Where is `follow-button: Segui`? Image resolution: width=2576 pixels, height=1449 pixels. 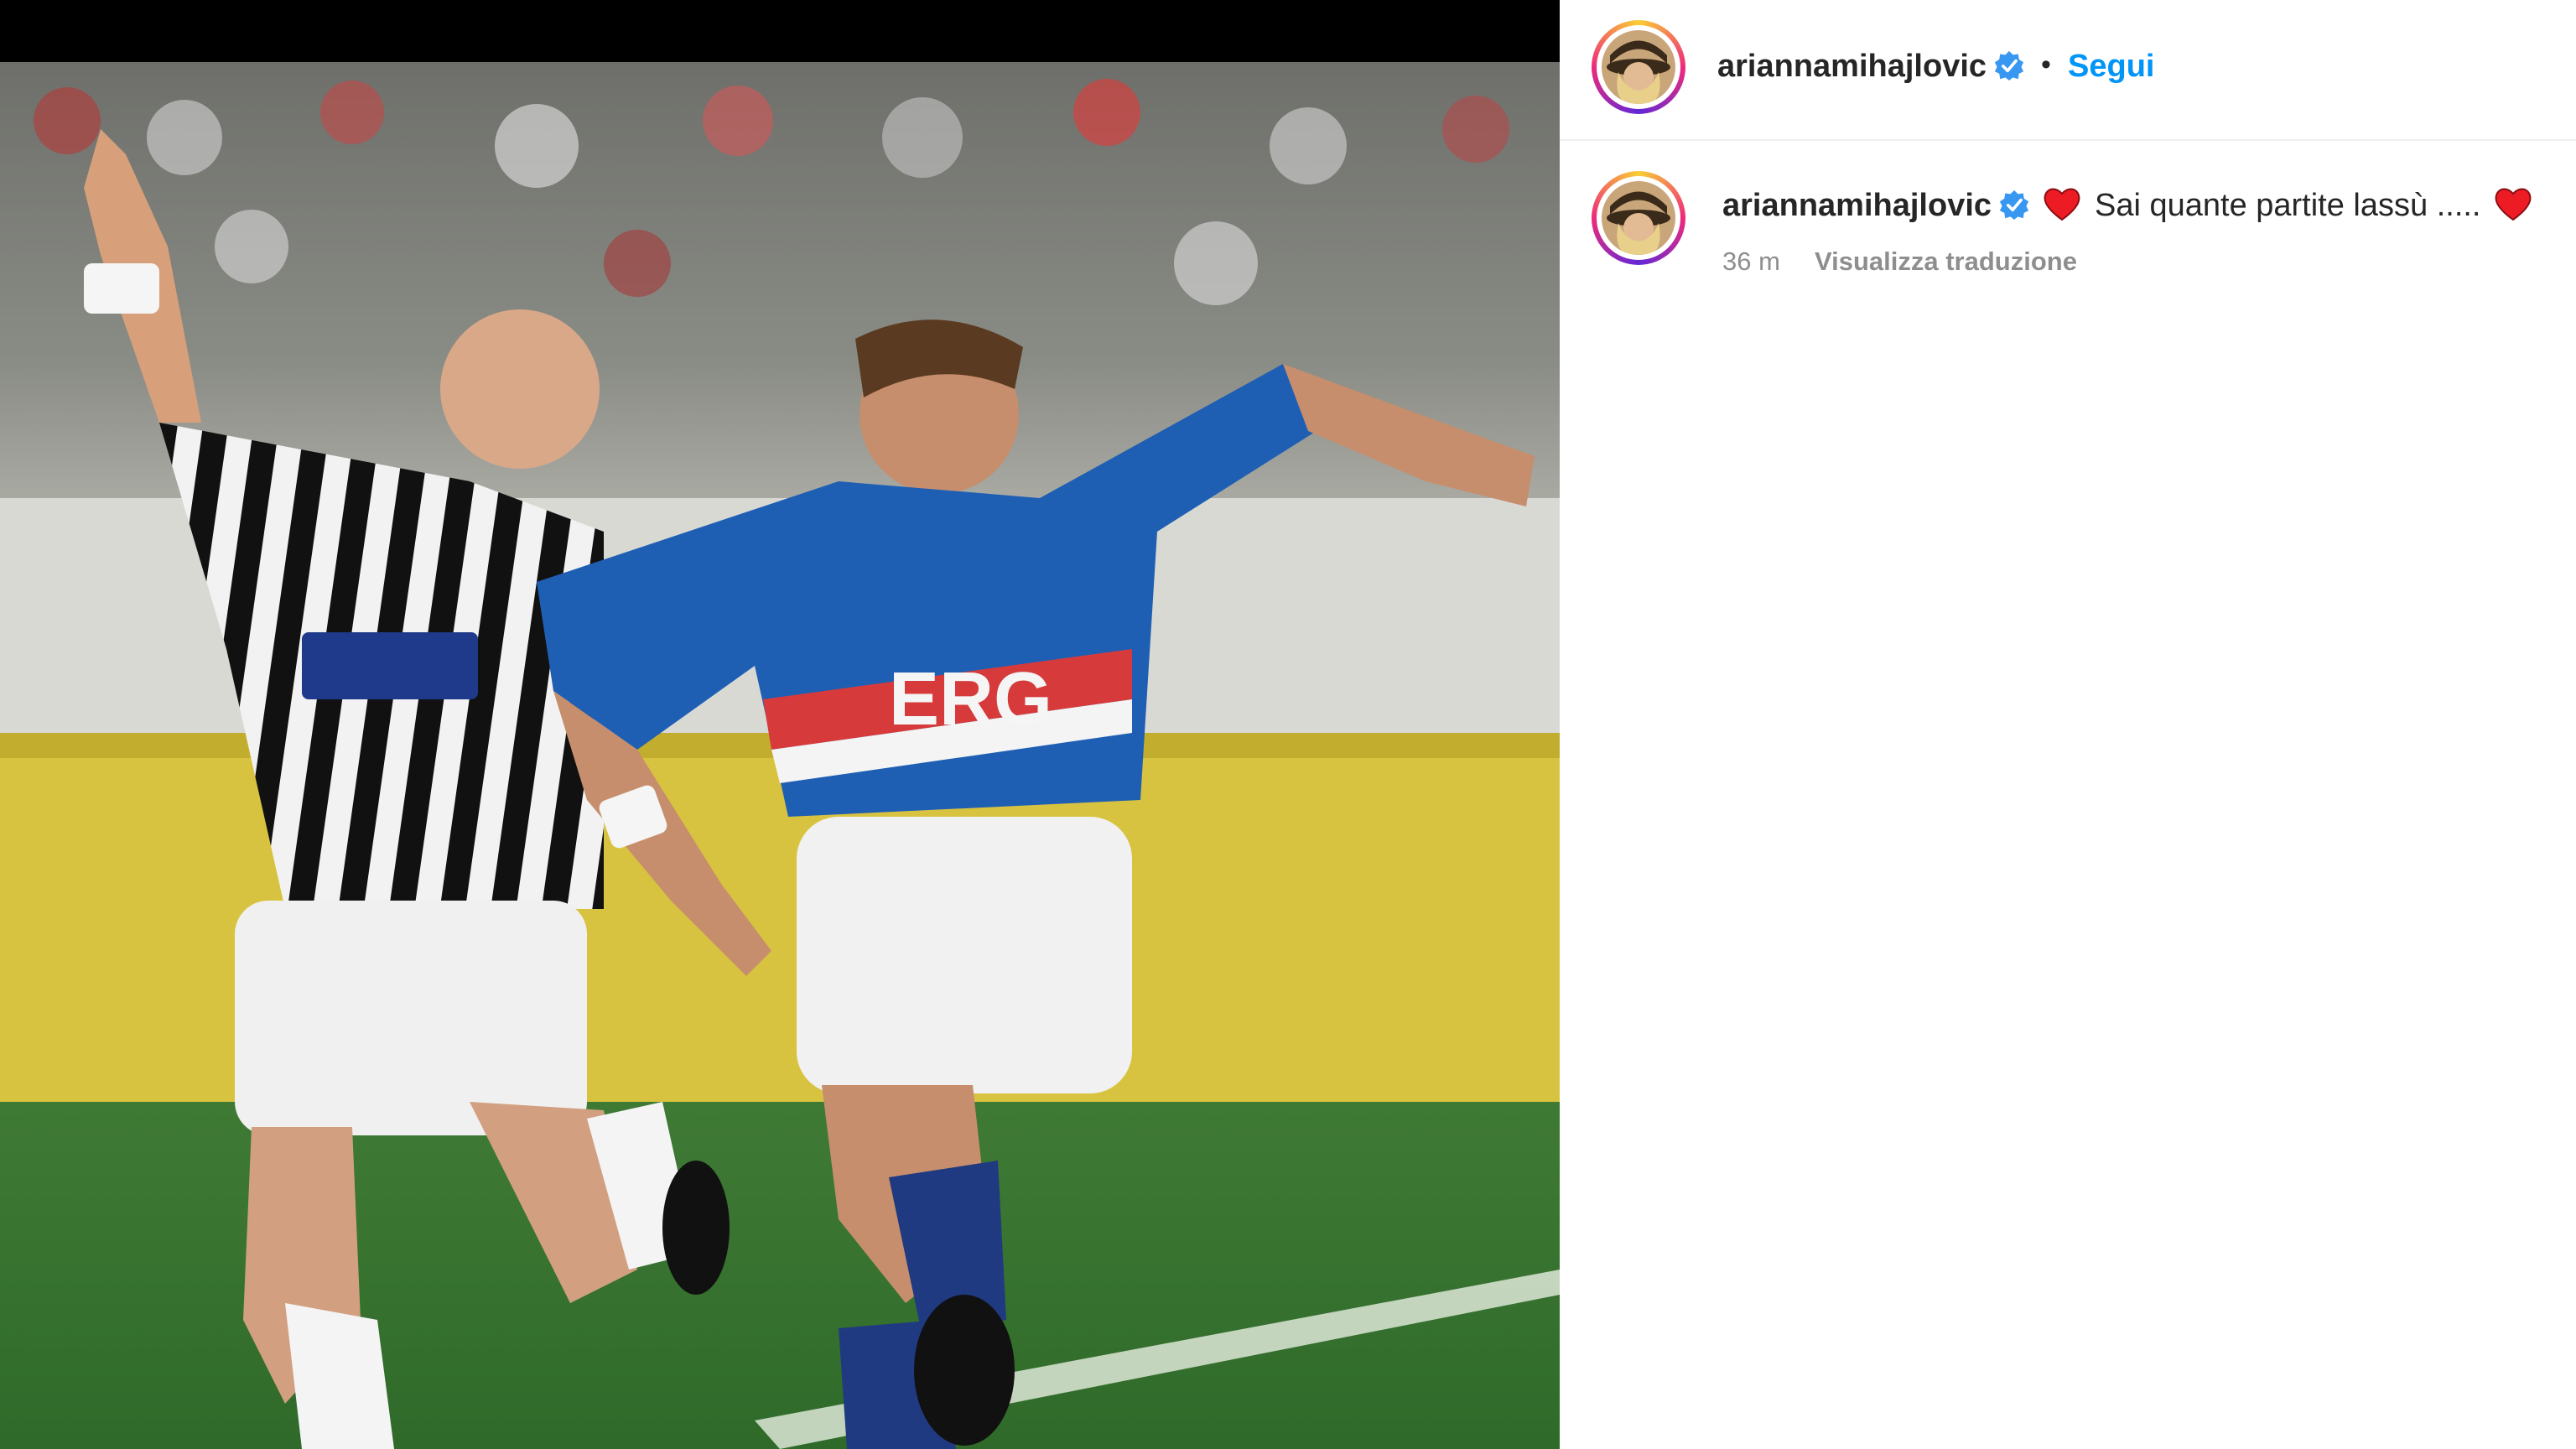
follow-button: Segui is located at coordinates (2111, 67).